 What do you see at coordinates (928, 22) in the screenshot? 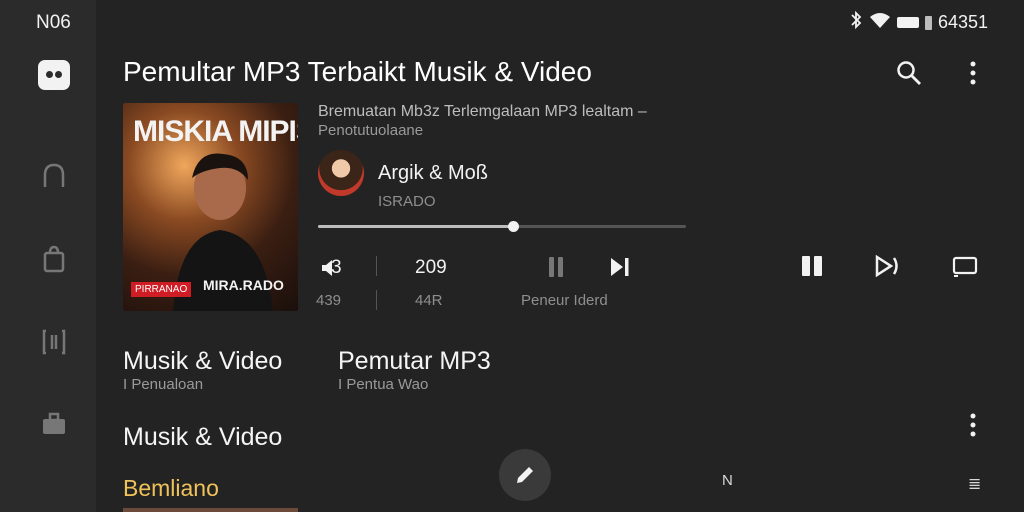
I see `battery-level-icon` at bounding box center [928, 22].